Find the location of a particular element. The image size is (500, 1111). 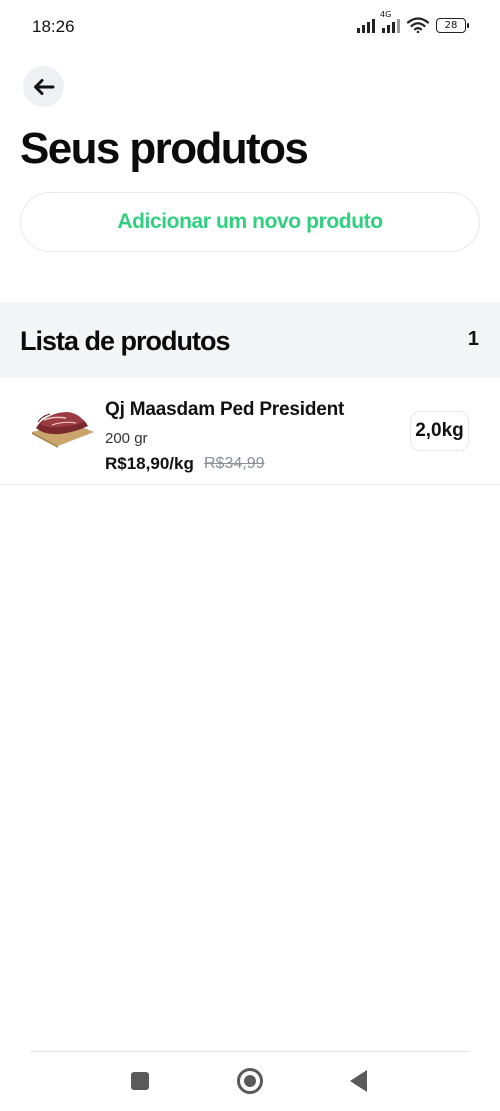

signal-icon is located at coordinates (366, 25).